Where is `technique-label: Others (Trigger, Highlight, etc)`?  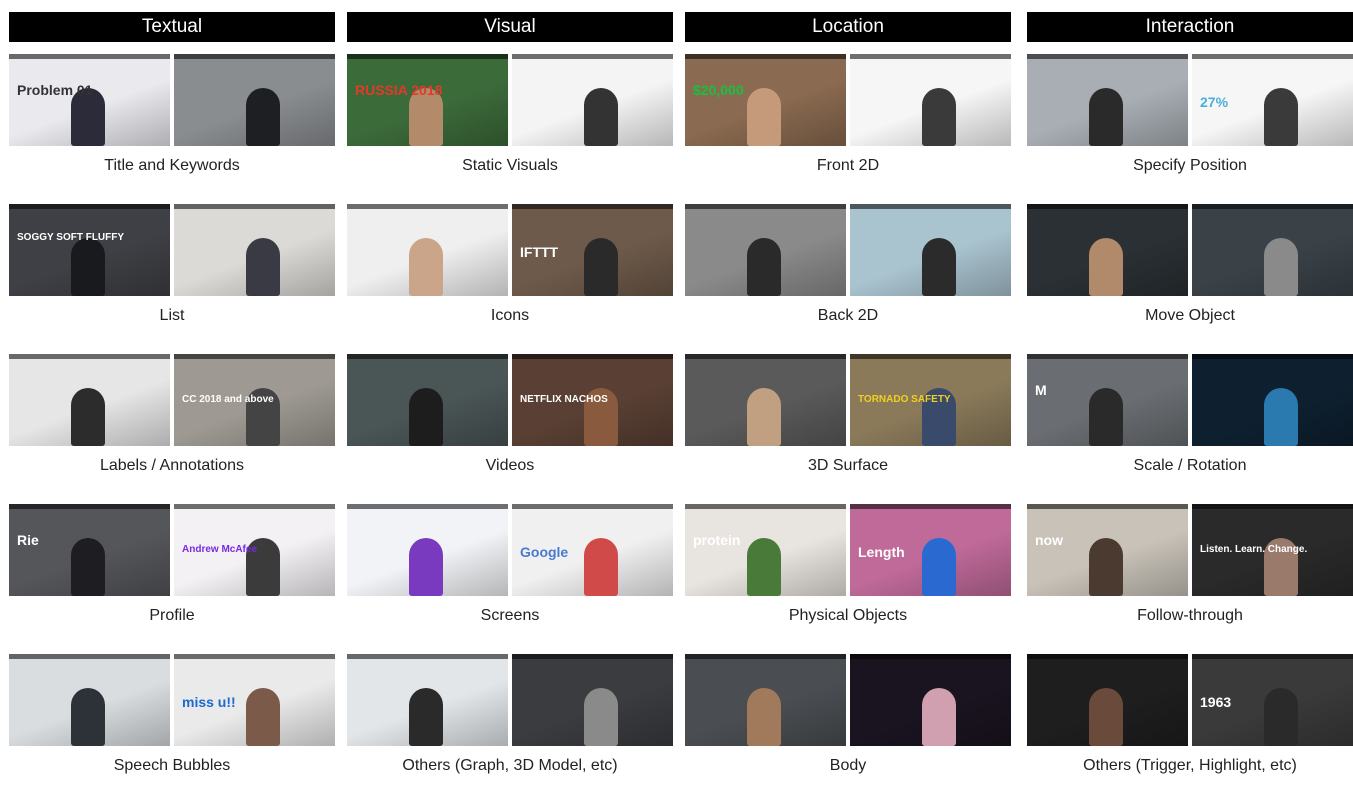 technique-label: Others (Trigger, Highlight, etc) is located at coordinates (1190, 765).